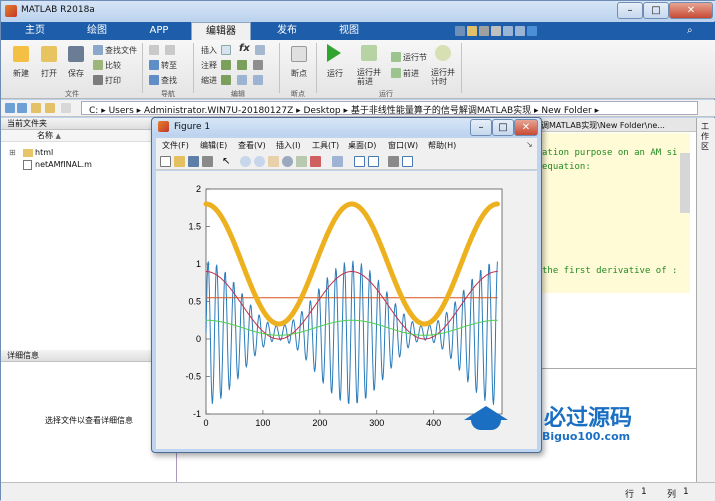 This screenshot has width=715, height=501. Describe the element at coordinates (252, 145) in the screenshot. I see `menu-view: 查看(V)` at that location.